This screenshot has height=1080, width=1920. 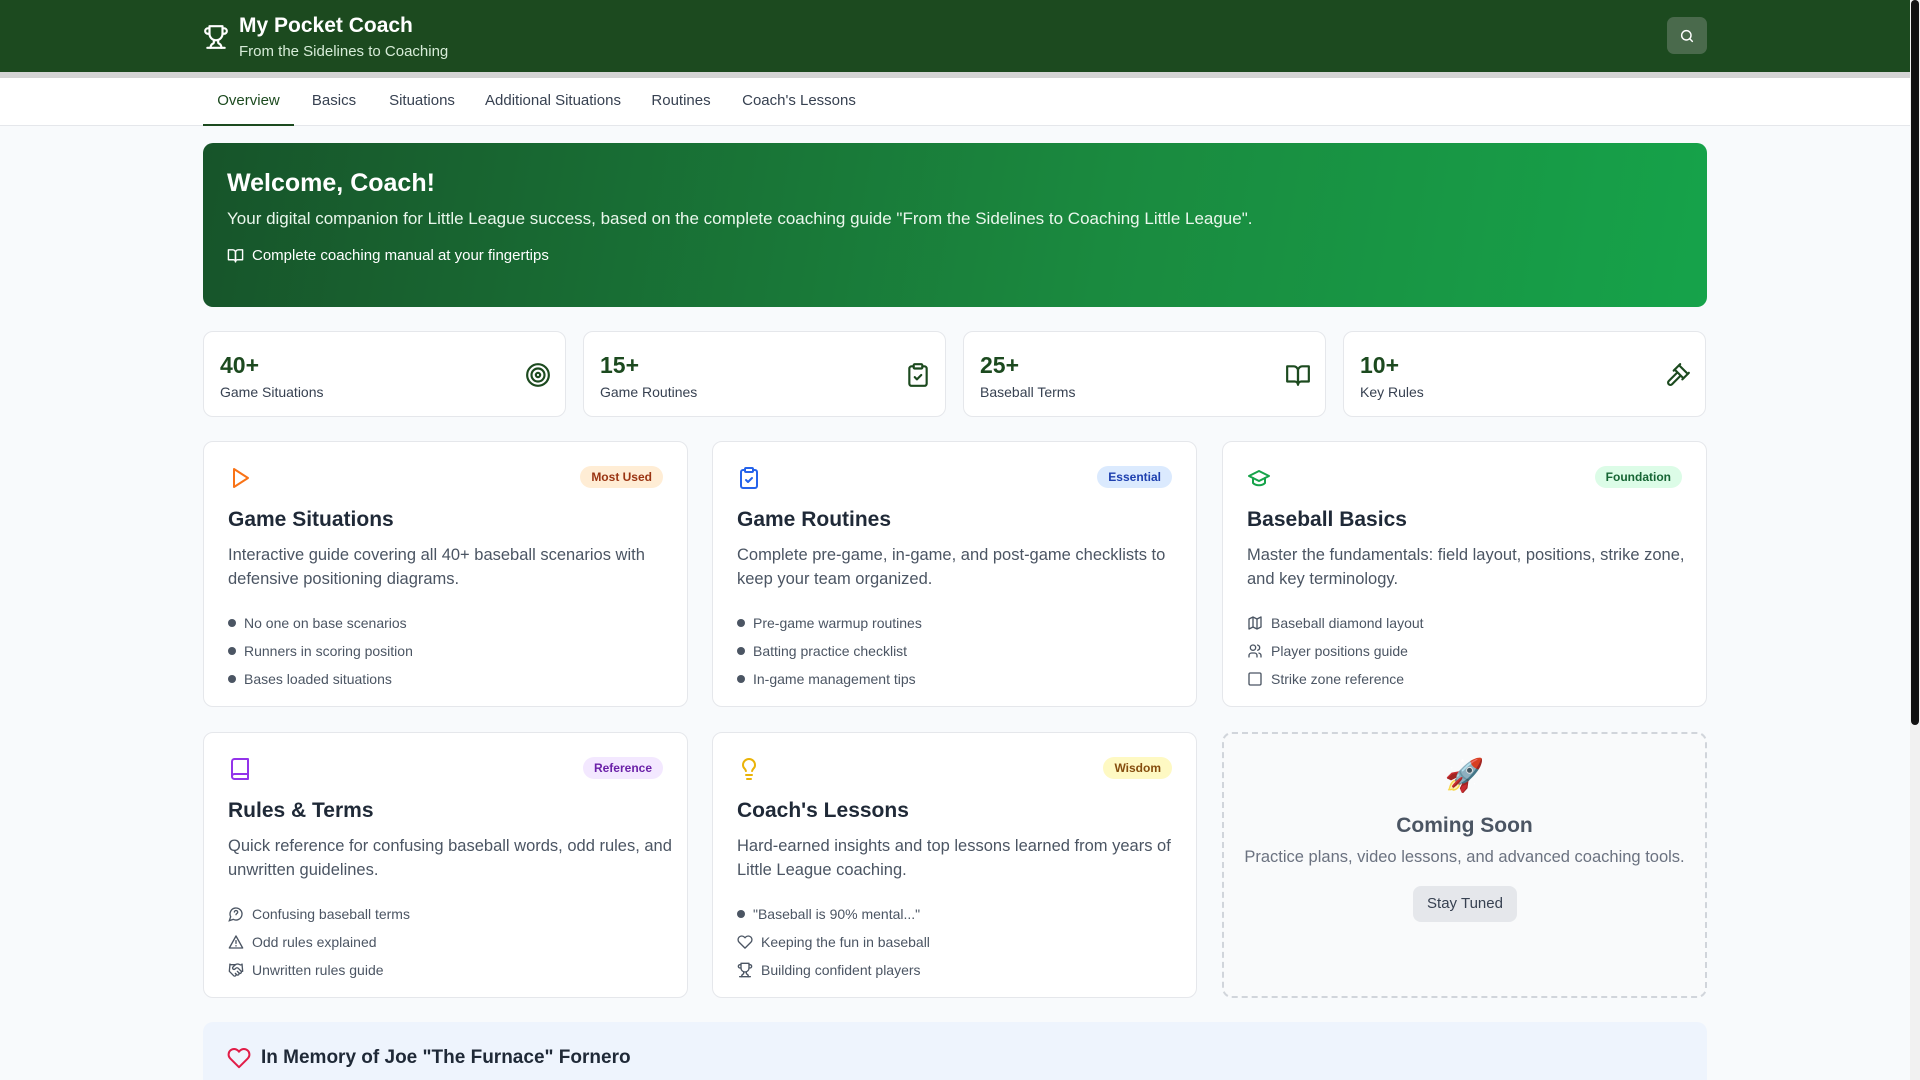 What do you see at coordinates (1137, 768) in the screenshot?
I see `card-badge: Wisdom` at bounding box center [1137, 768].